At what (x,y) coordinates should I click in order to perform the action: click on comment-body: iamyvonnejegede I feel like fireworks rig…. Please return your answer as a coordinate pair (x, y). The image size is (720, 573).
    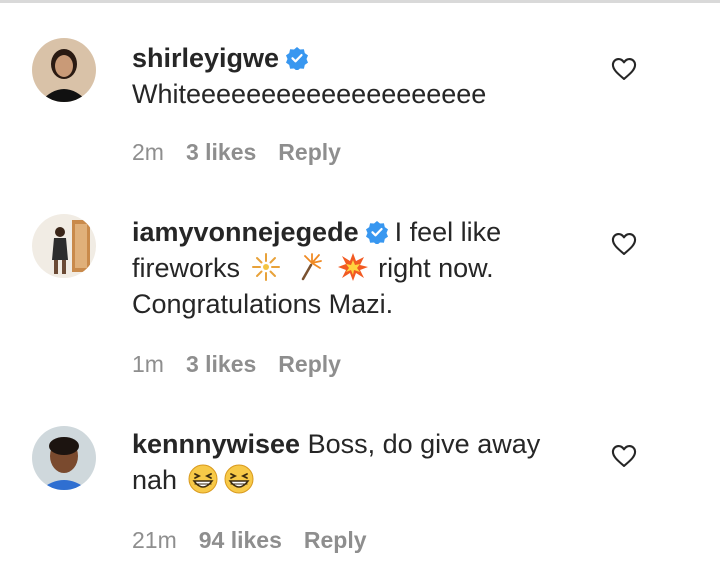
    Looking at the image, I should click on (352, 268).